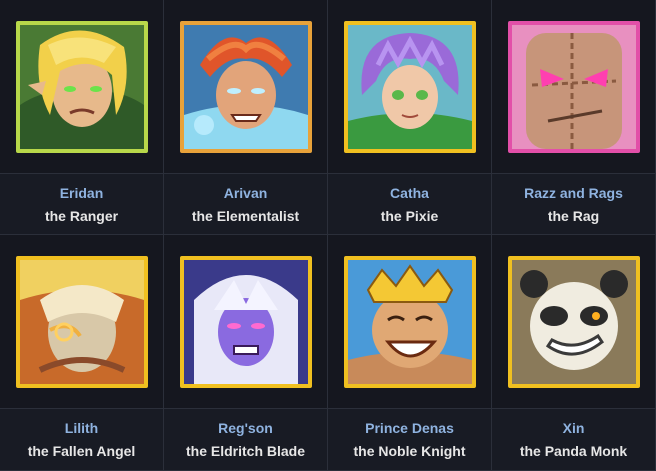 The width and height of the screenshot is (656, 471). Describe the element at coordinates (573, 215) in the screenshot. I see `hero-title: the Rag` at that location.